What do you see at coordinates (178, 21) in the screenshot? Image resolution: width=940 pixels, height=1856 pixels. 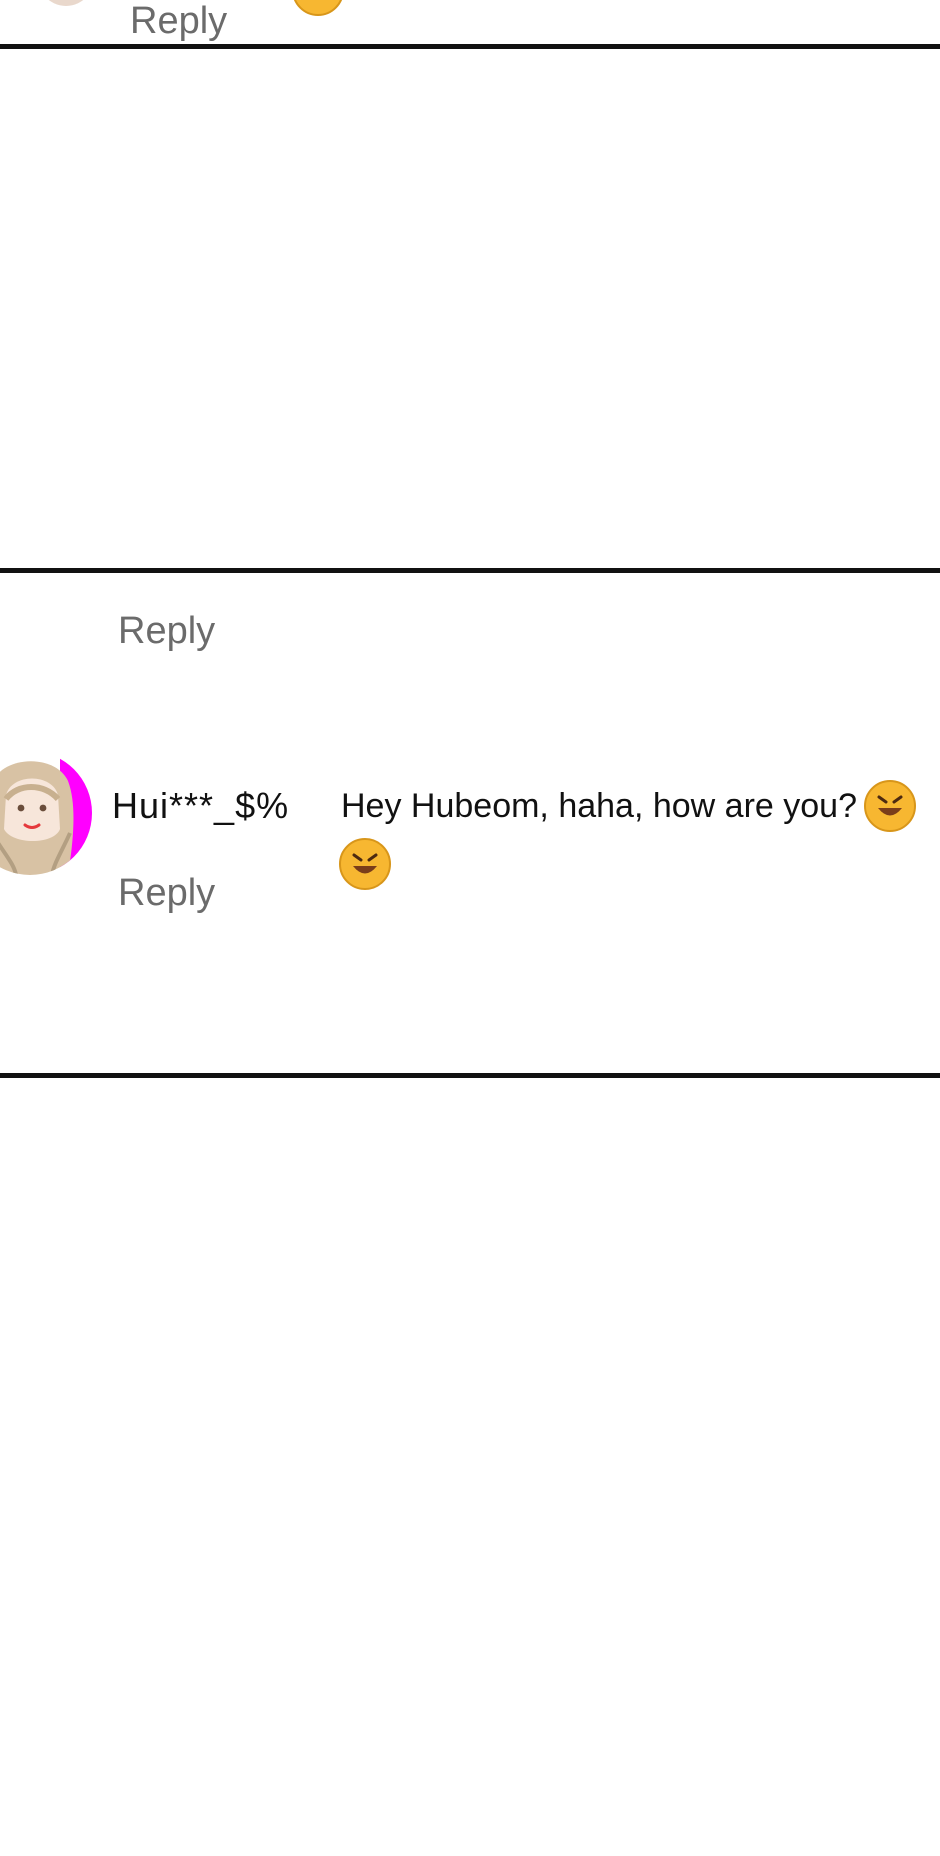 I see `reply-button-1: Reply` at bounding box center [178, 21].